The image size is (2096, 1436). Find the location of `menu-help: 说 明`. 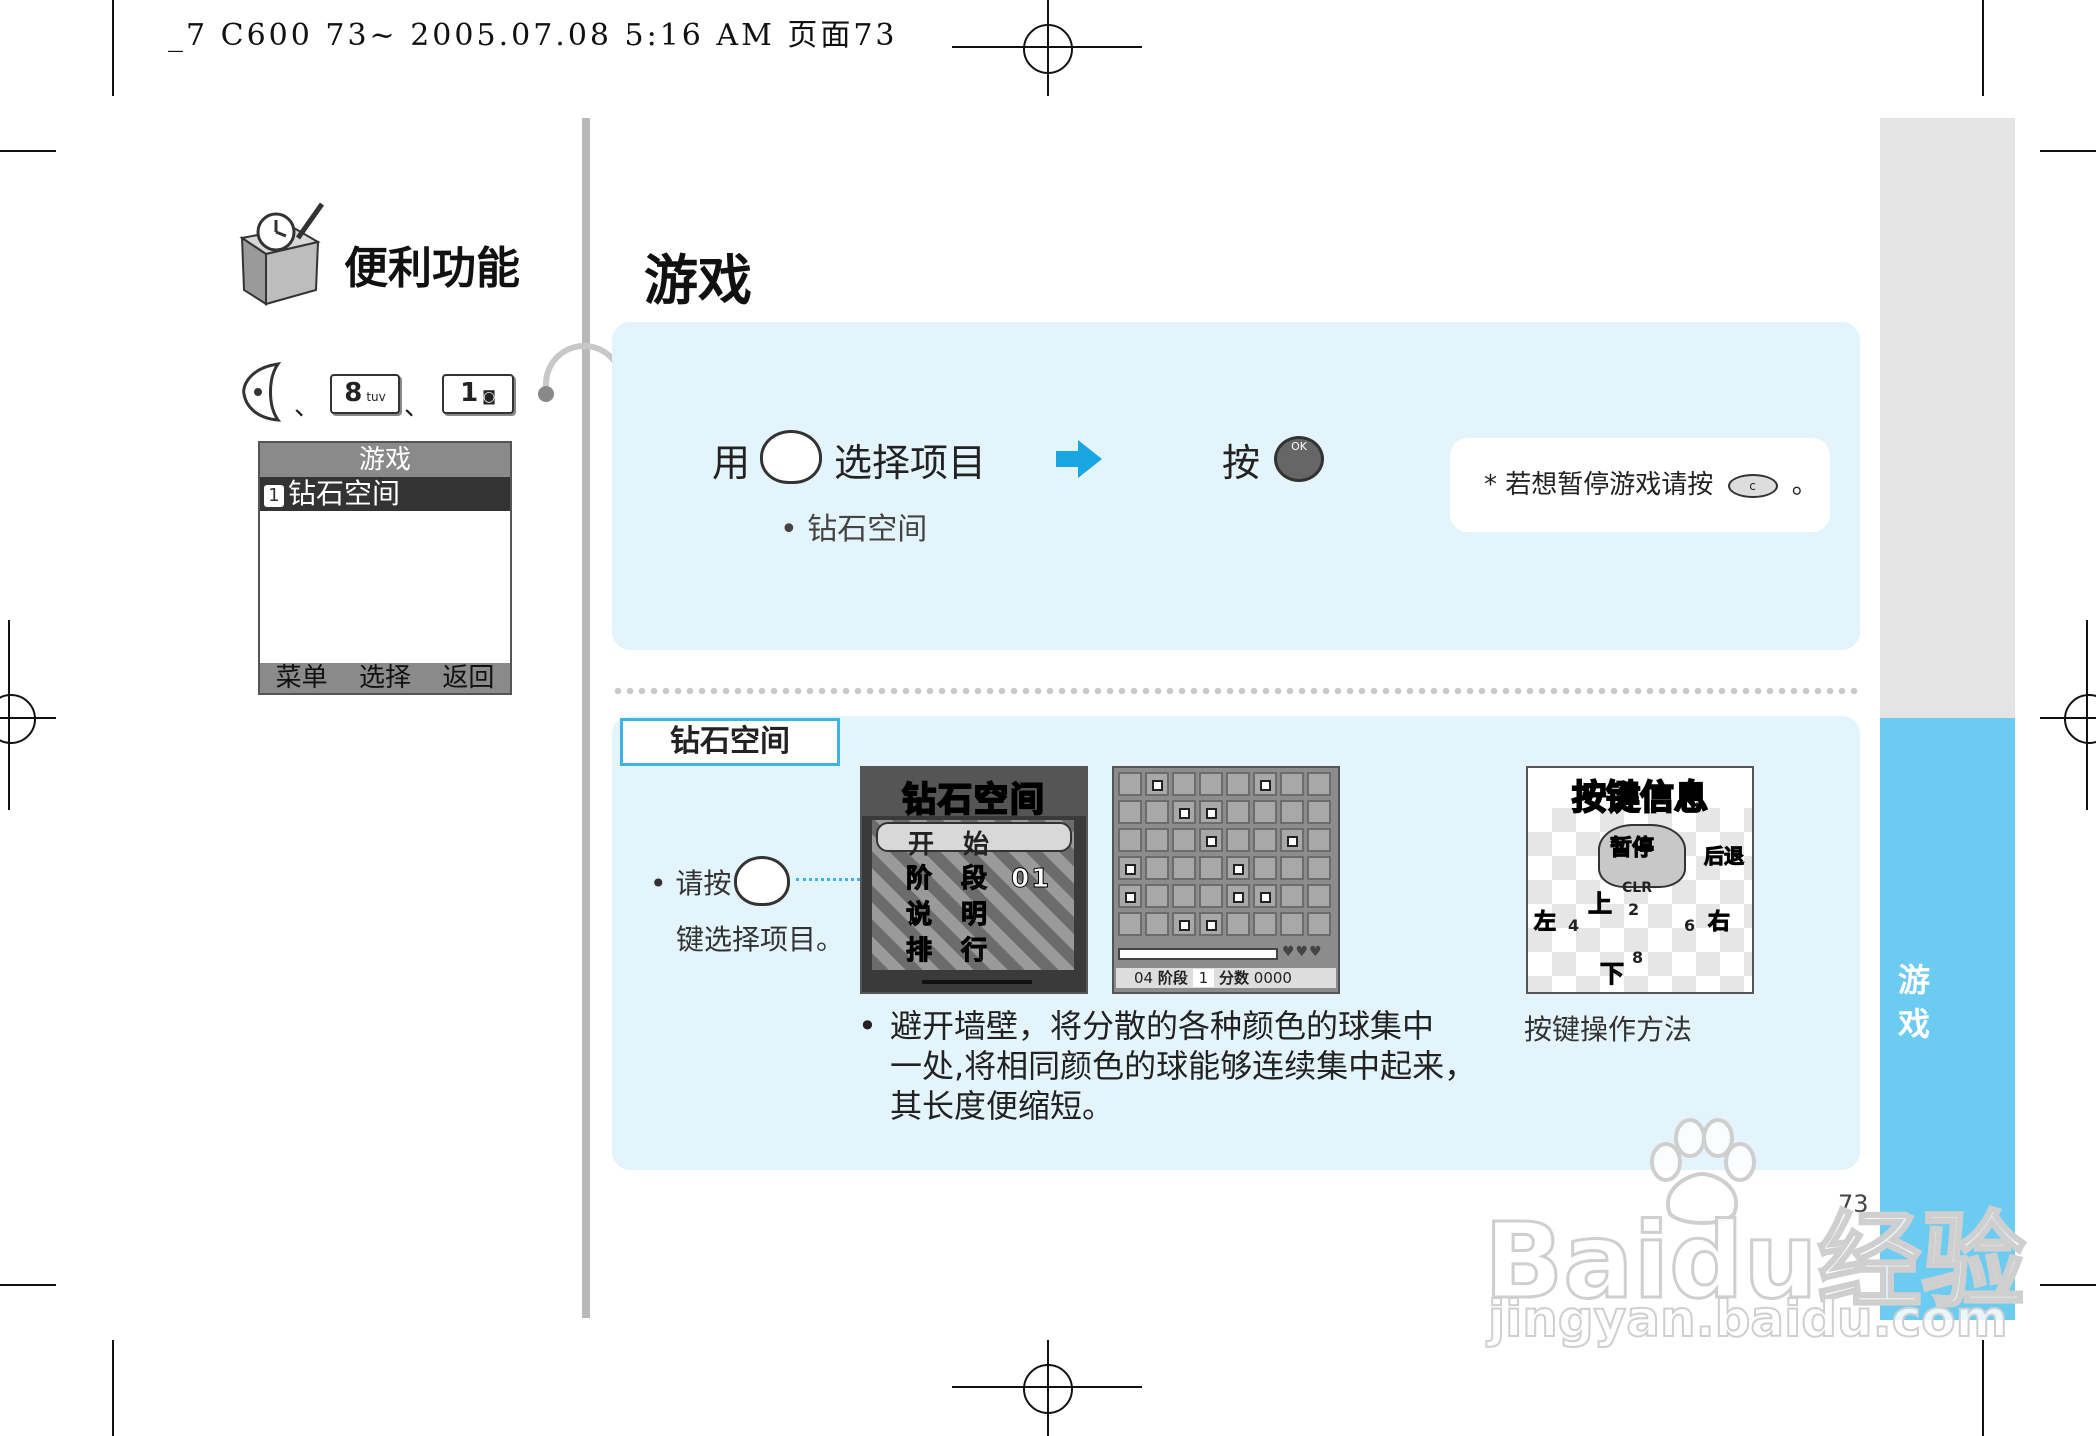

menu-help: 说 明 is located at coordinates (974, 912).